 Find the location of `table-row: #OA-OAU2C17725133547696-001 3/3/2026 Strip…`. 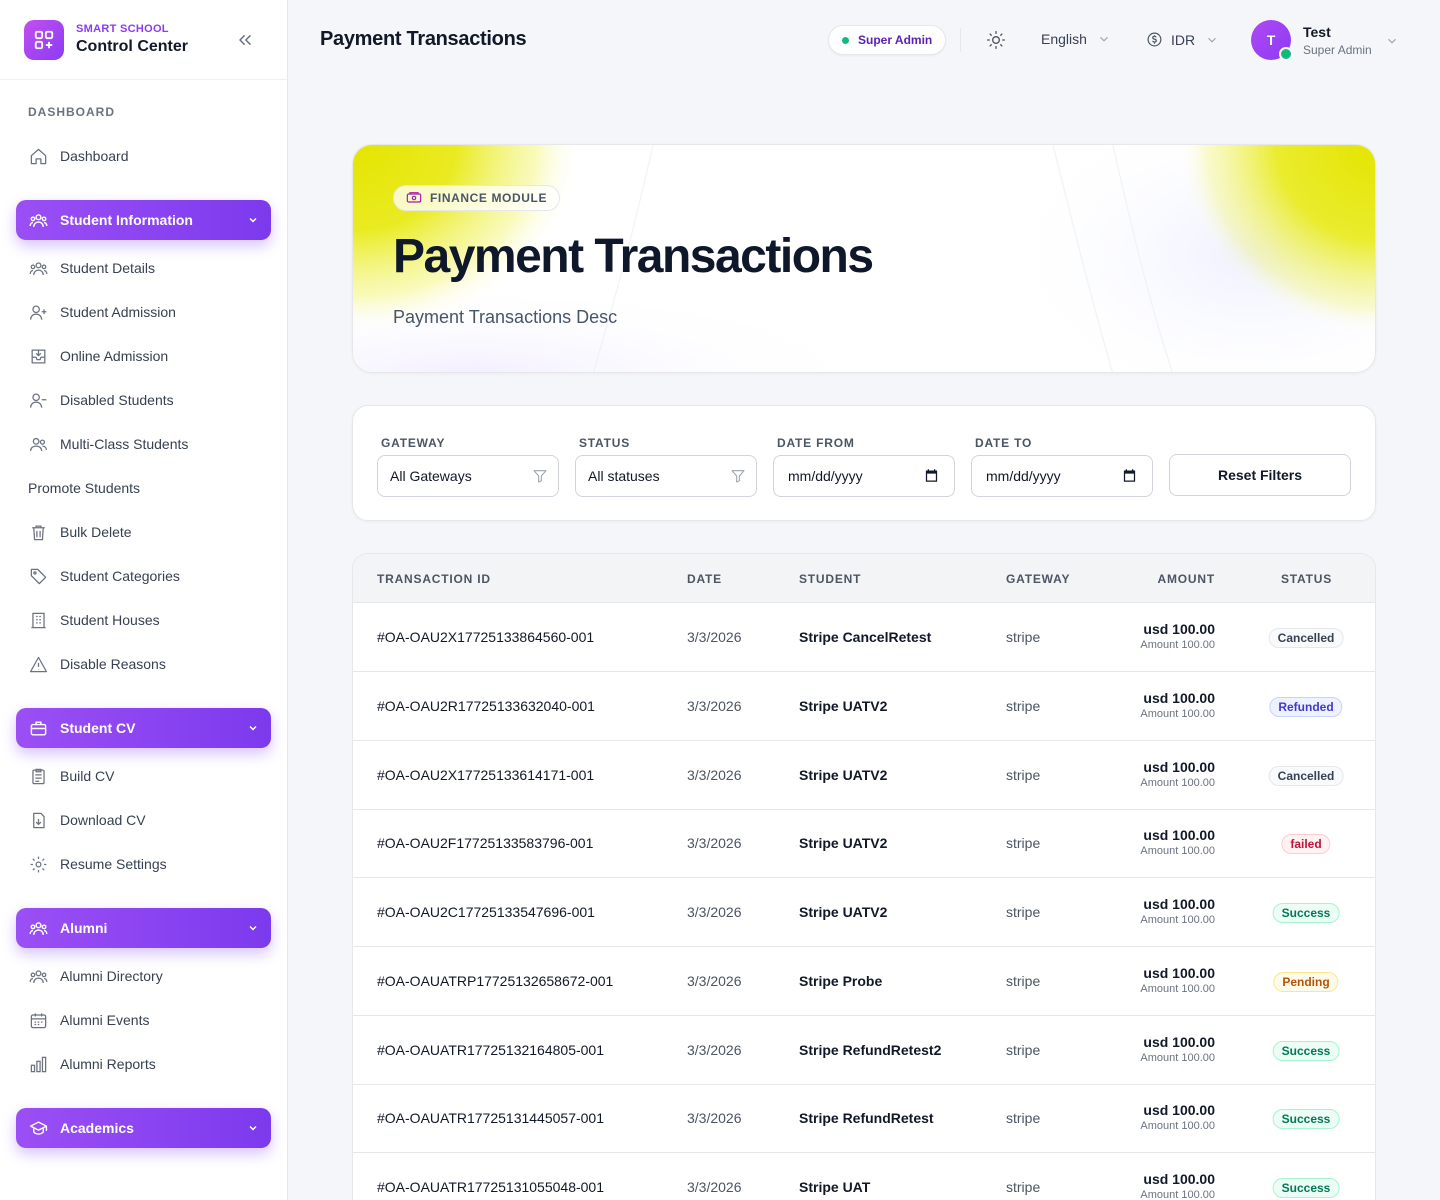

table-row: #OA-OAU2C17725133547696-001 3/3/2026 Strip… is located at coordinates (864, 912).